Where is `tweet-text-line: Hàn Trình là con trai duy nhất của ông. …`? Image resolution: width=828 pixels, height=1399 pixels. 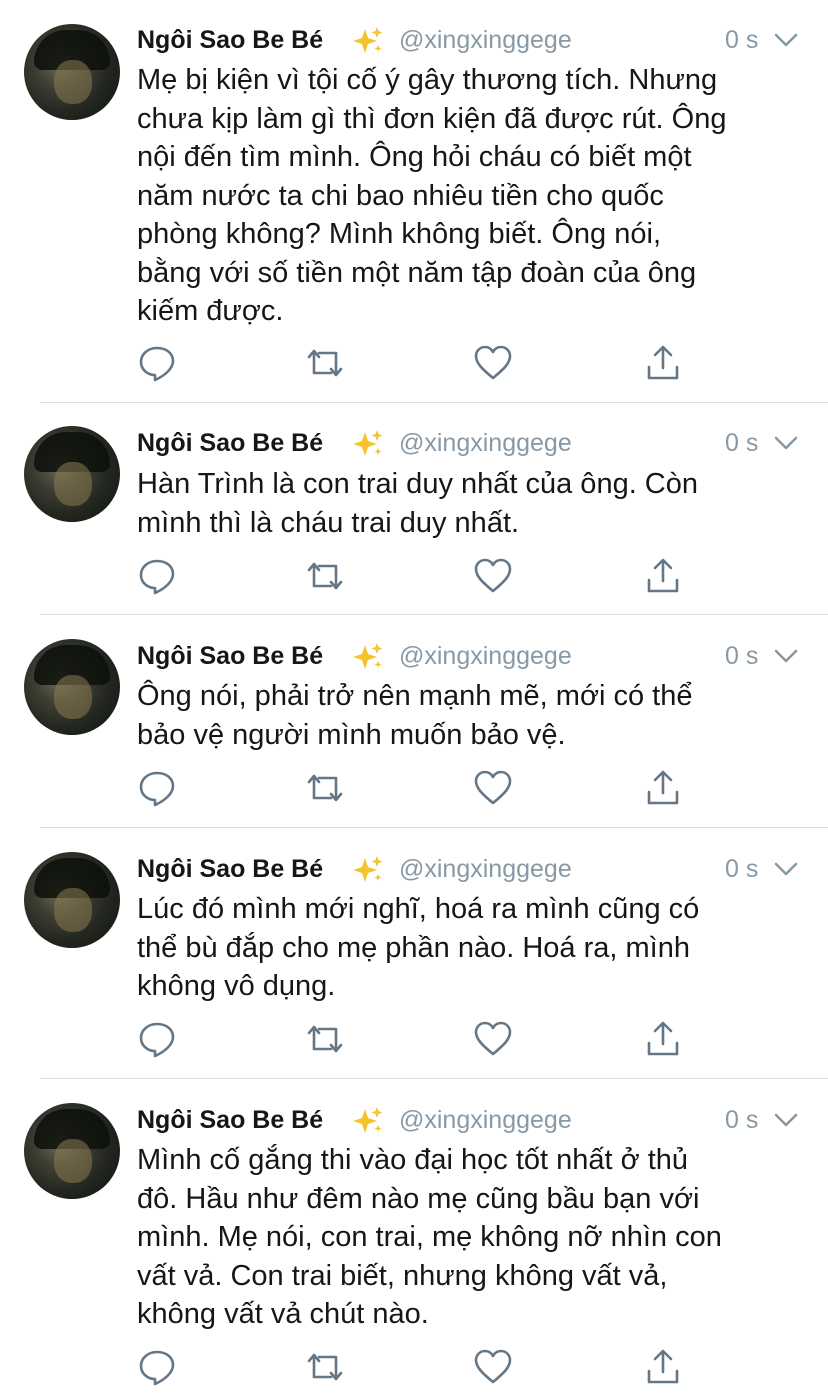
tweet-text-line: Hàn Trình là con trai duy nhất của ông. … is located at coordinates (418, 484).